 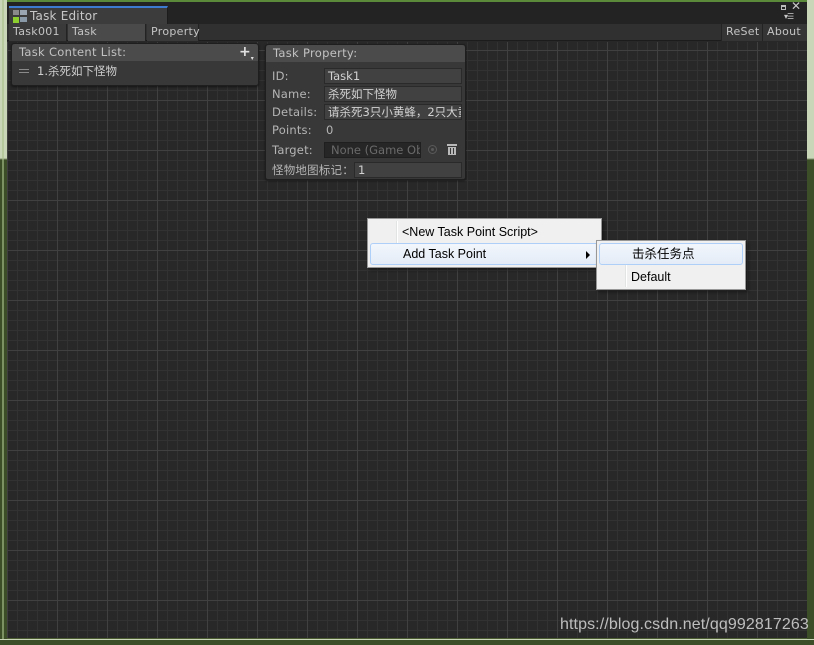 What do you see at coordinates (452, 149) in the screenshot?
I see `trash-icon` at bounding box center [452, 149].